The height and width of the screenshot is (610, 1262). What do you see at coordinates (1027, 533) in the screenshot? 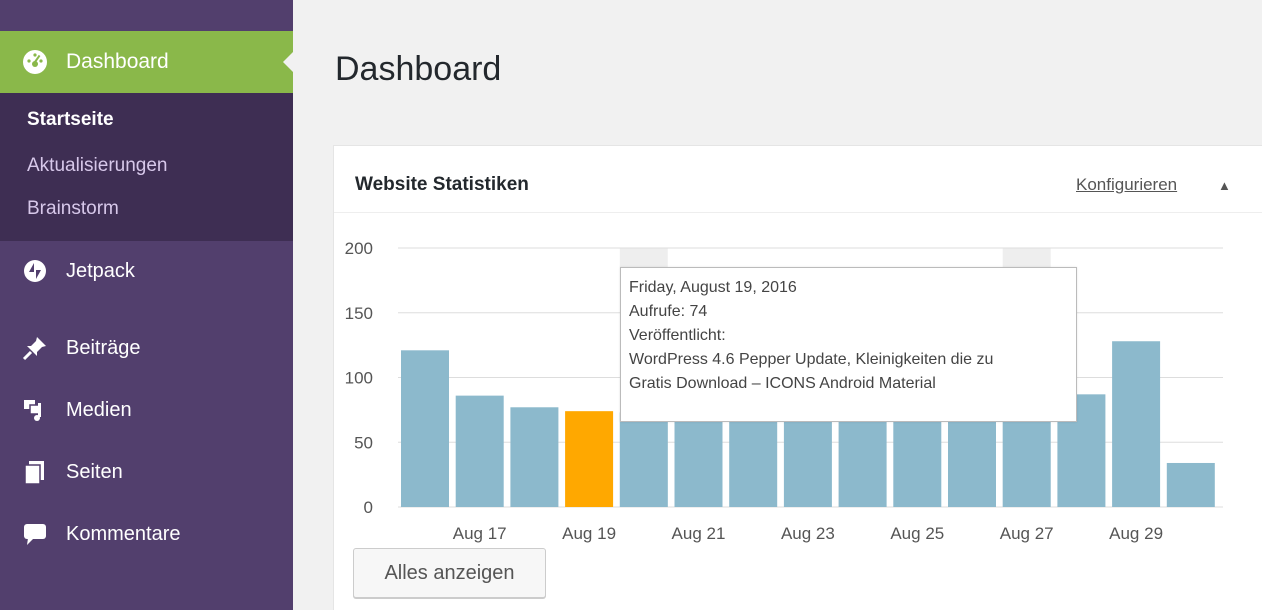
I see `x-tick-label: Aug 27` at bounding box center [1027, 533].